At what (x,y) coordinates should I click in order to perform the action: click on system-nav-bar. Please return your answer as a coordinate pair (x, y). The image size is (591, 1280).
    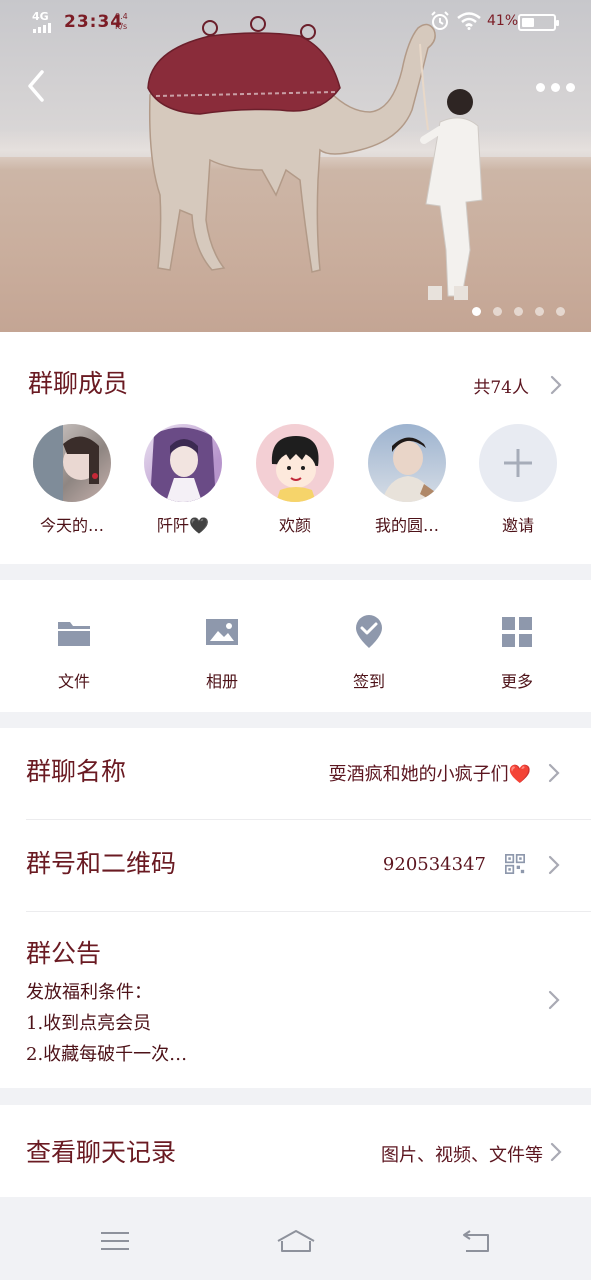
    Looking at the image, I should click on (295, 1238).